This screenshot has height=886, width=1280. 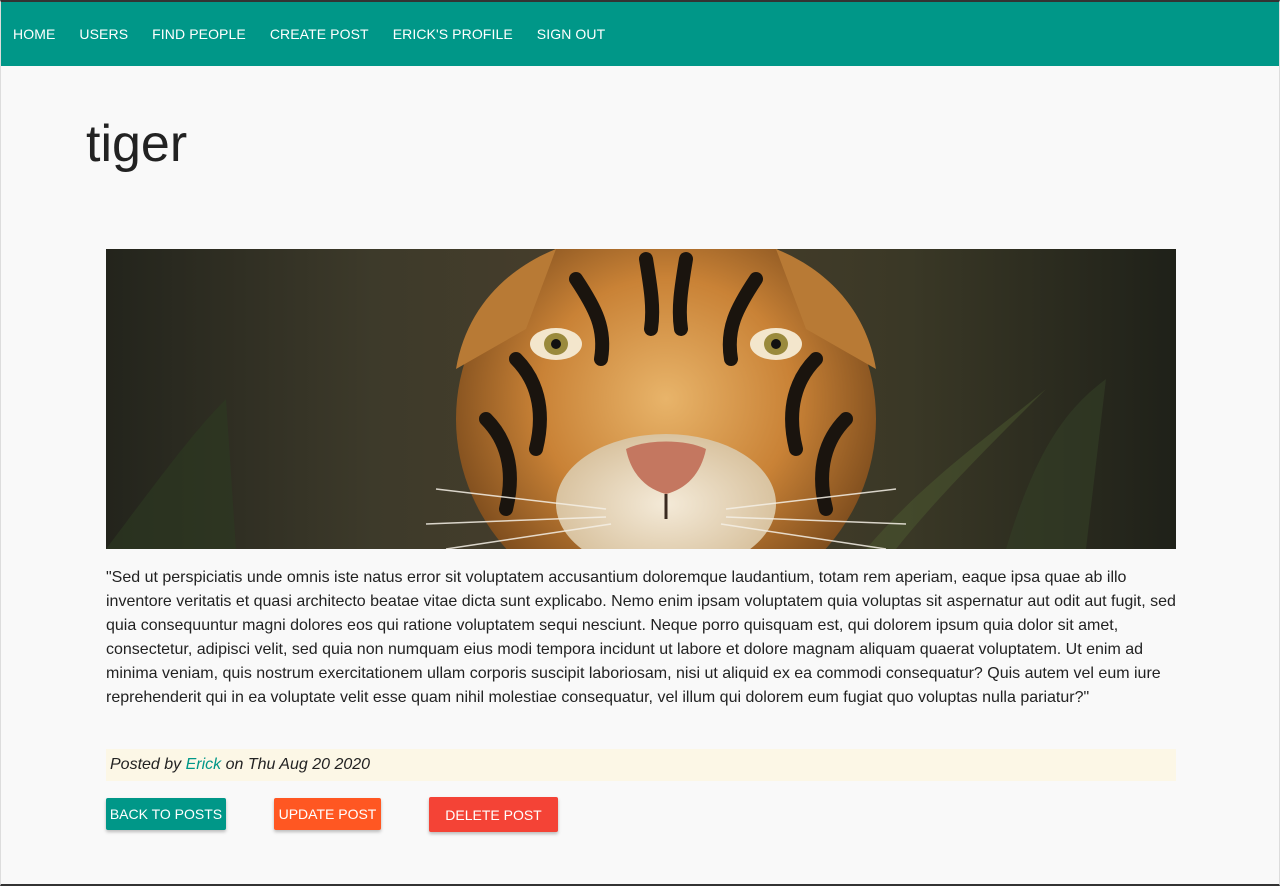 What do you see at coordinates (319, 34) in the screenshot?
I see `nav-create-post-link: CREATE POST` at bounding box center [319, 34].